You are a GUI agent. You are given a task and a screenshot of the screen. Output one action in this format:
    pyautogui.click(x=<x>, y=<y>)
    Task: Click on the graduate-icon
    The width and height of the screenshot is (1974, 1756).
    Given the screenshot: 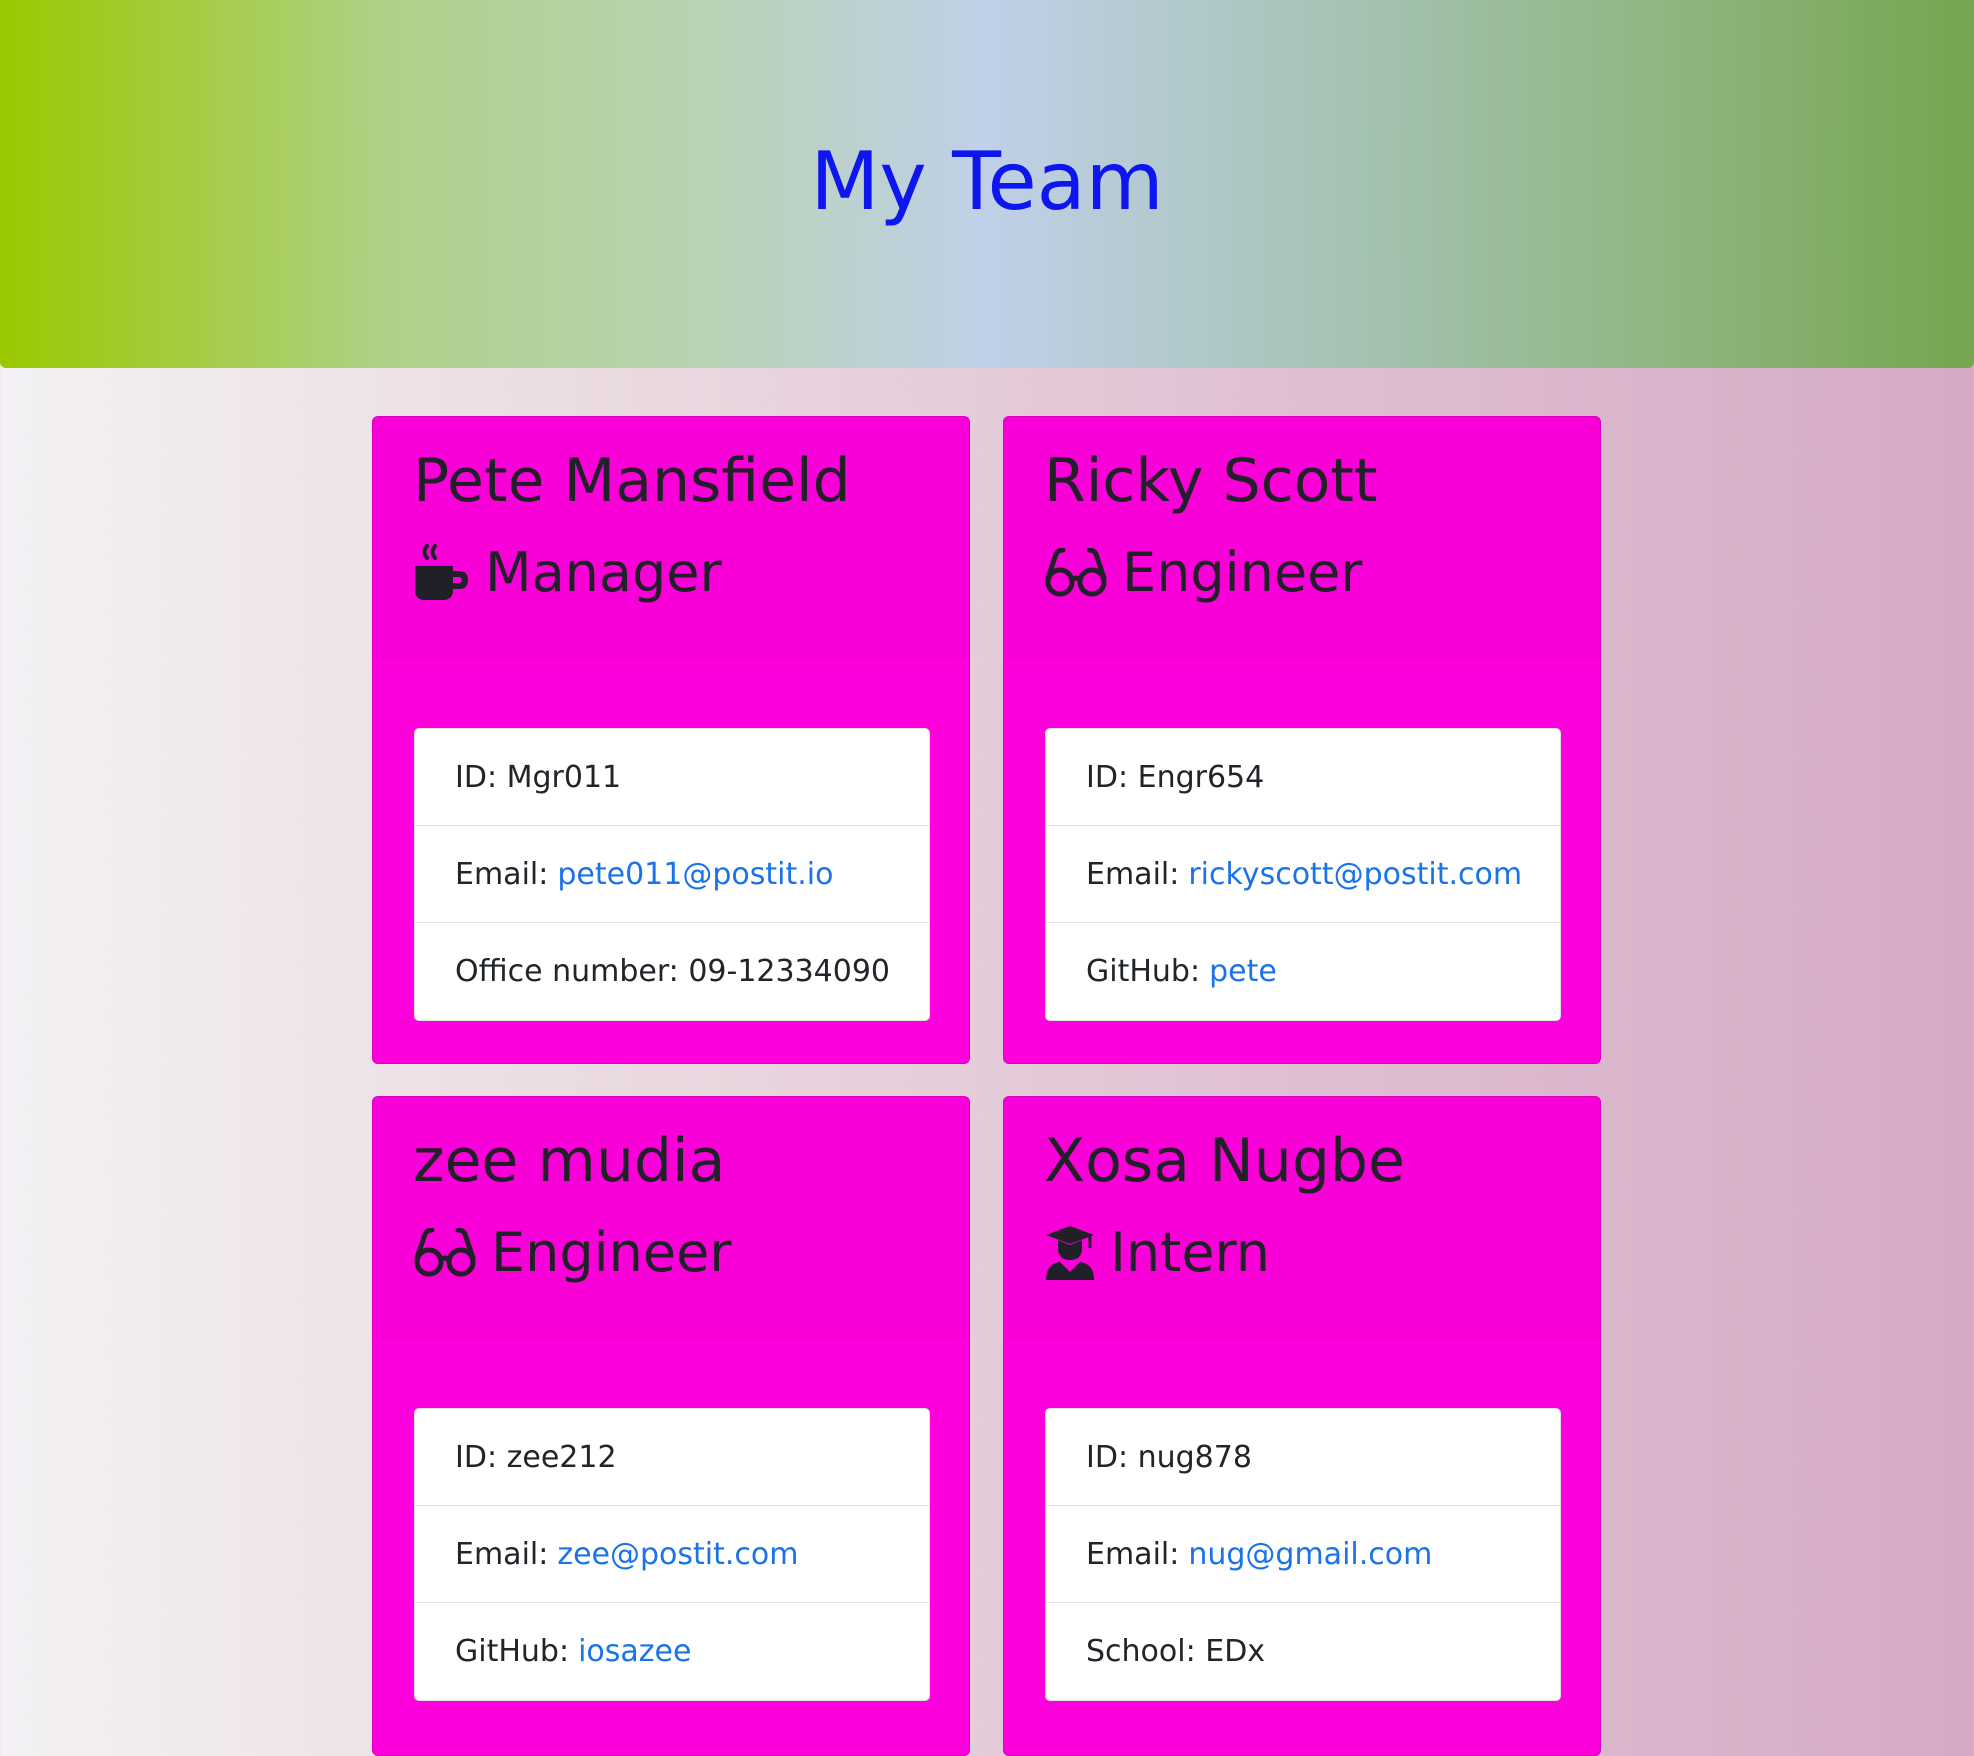 What is the action you would take?
    pyautogui.click(x=1070, y=1253)
    